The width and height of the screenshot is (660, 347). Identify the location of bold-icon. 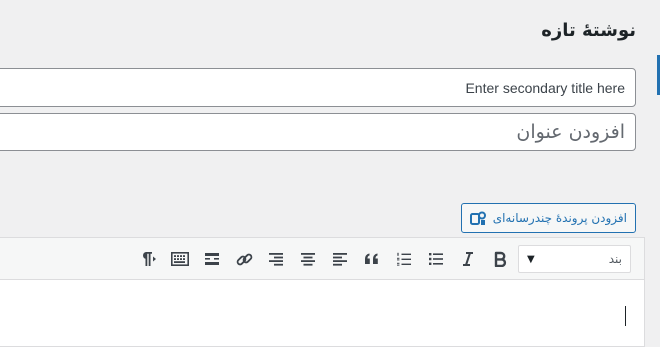
(500, 259).